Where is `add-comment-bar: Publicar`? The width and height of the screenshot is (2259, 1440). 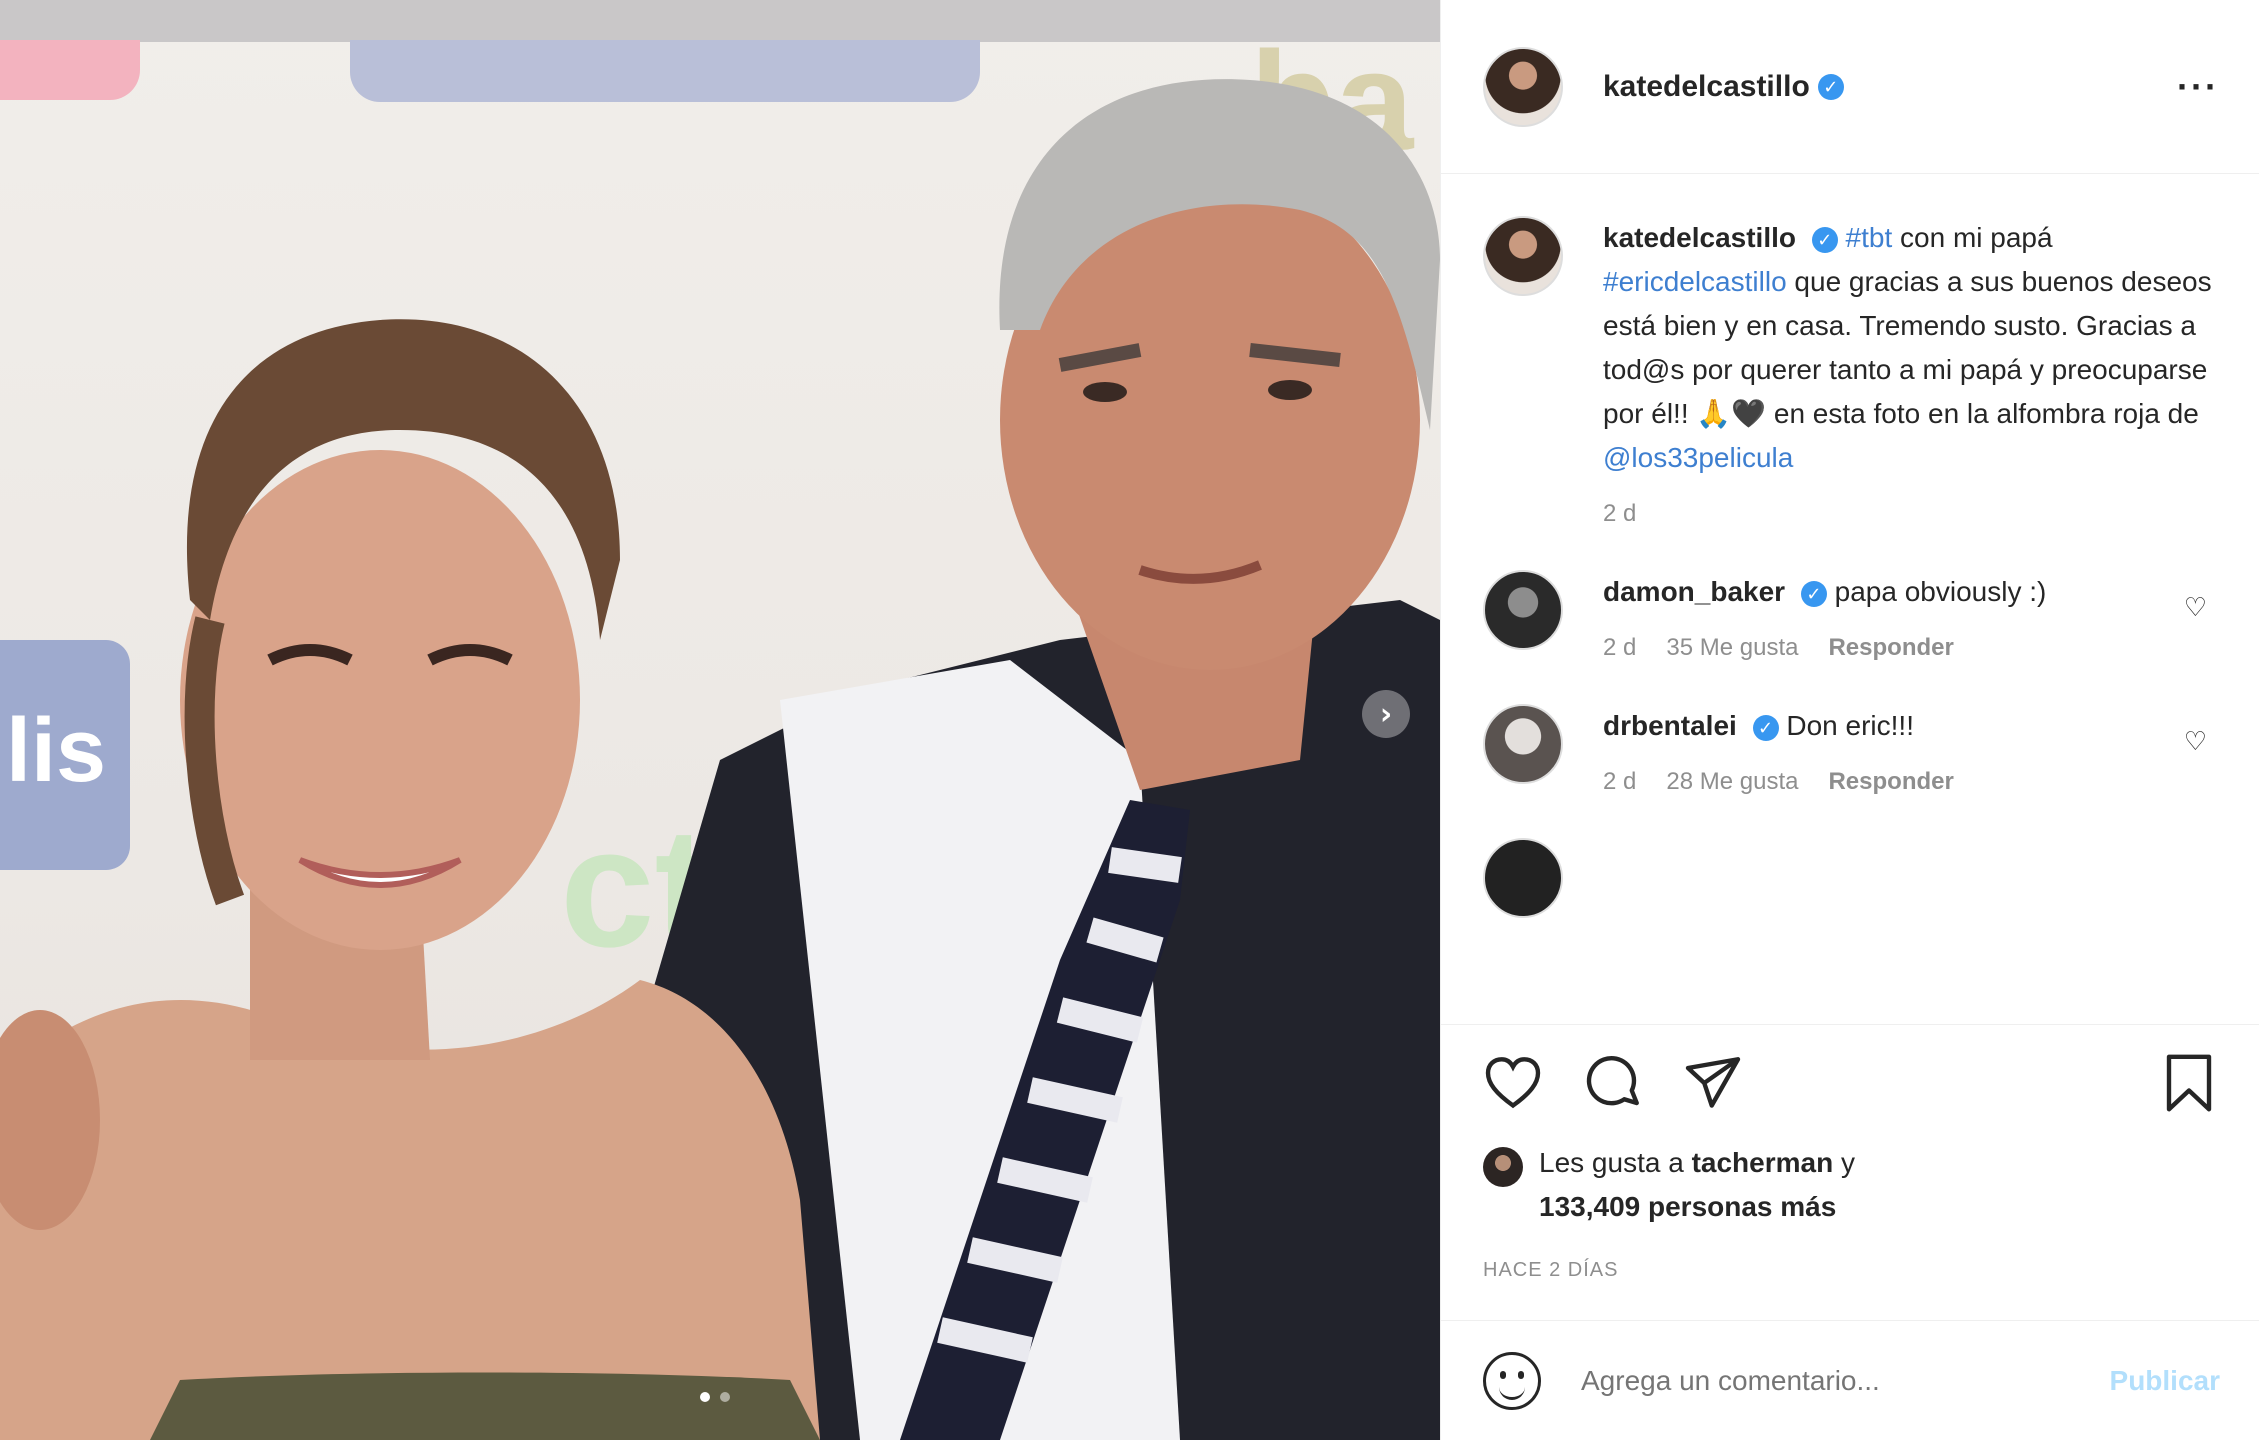 add-comment-bar: Publicar is located at coordinates (1850, 1380).